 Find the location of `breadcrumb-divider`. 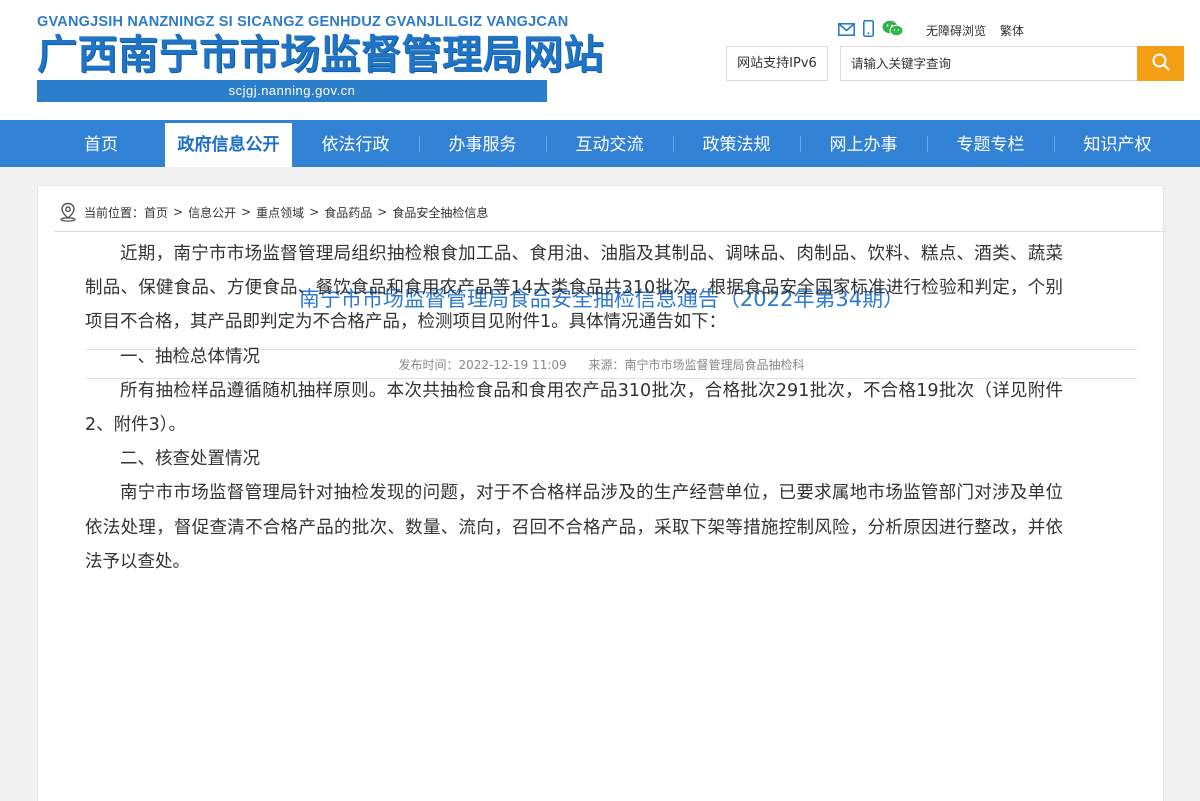

breadcrumb-divider is located at coordinates (609, 231).